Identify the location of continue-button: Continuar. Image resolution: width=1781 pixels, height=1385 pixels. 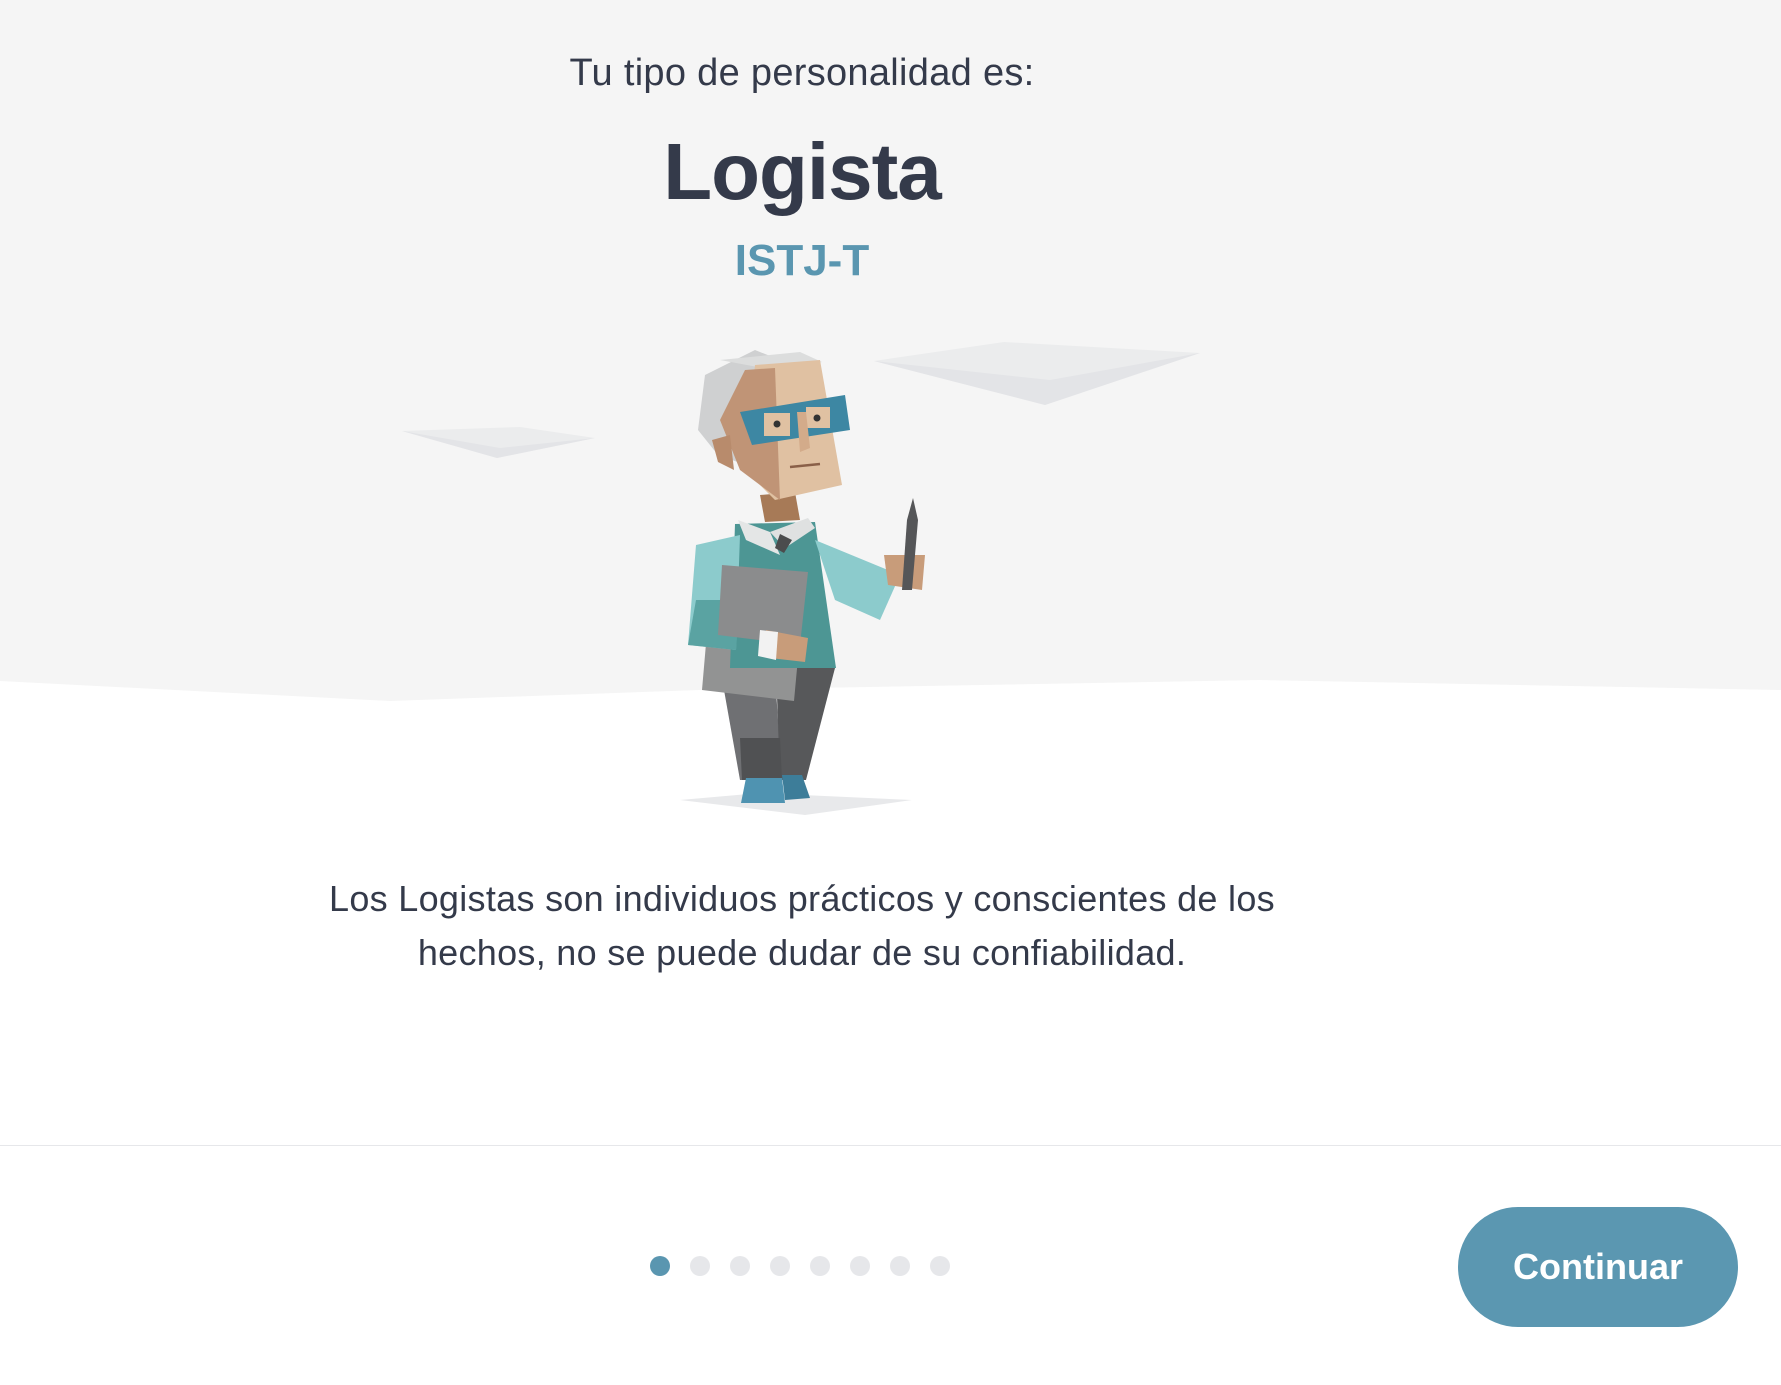
(1598, 1267).